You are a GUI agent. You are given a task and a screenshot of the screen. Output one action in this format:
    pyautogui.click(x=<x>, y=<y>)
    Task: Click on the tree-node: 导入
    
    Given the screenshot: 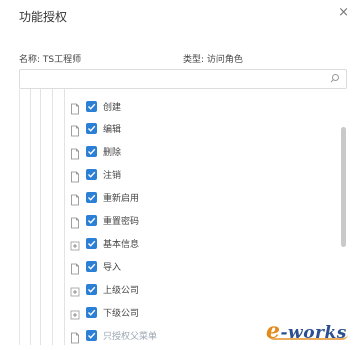 What is the action you would take?
    pyautogui.click(x=96, y=266)
    